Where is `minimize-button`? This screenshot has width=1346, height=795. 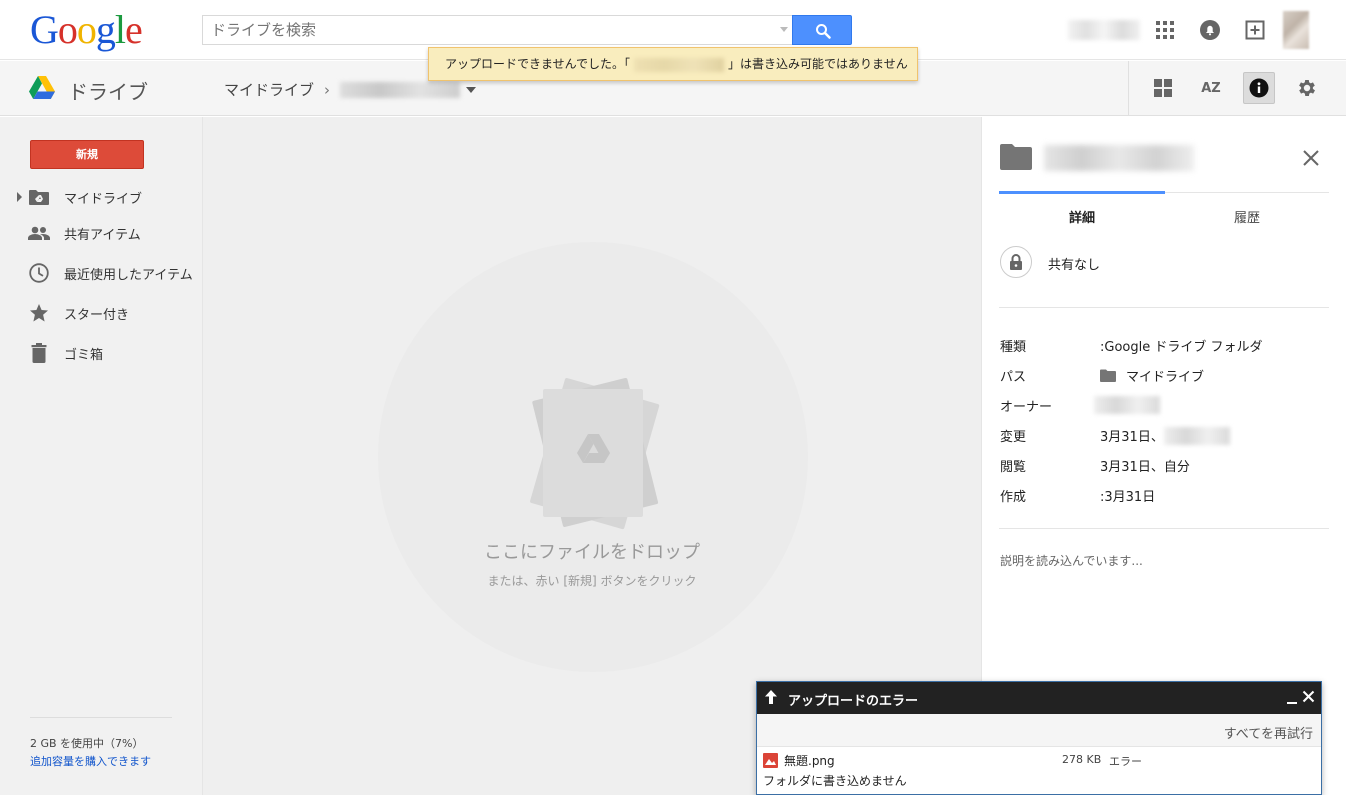 minimize-button is located at coordinates (1293, 697).